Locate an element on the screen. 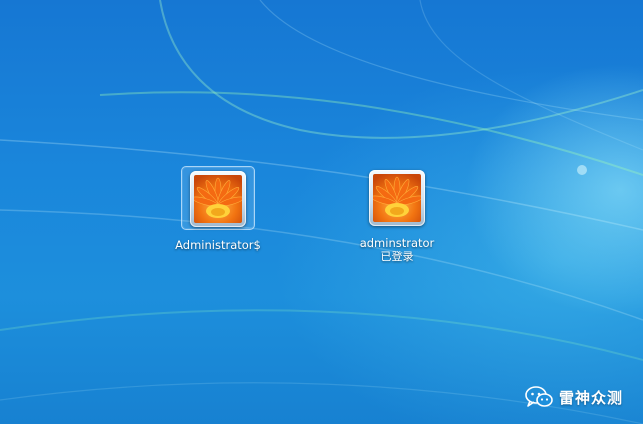  tile-selection-highlight is located at coordinates (218, 198).